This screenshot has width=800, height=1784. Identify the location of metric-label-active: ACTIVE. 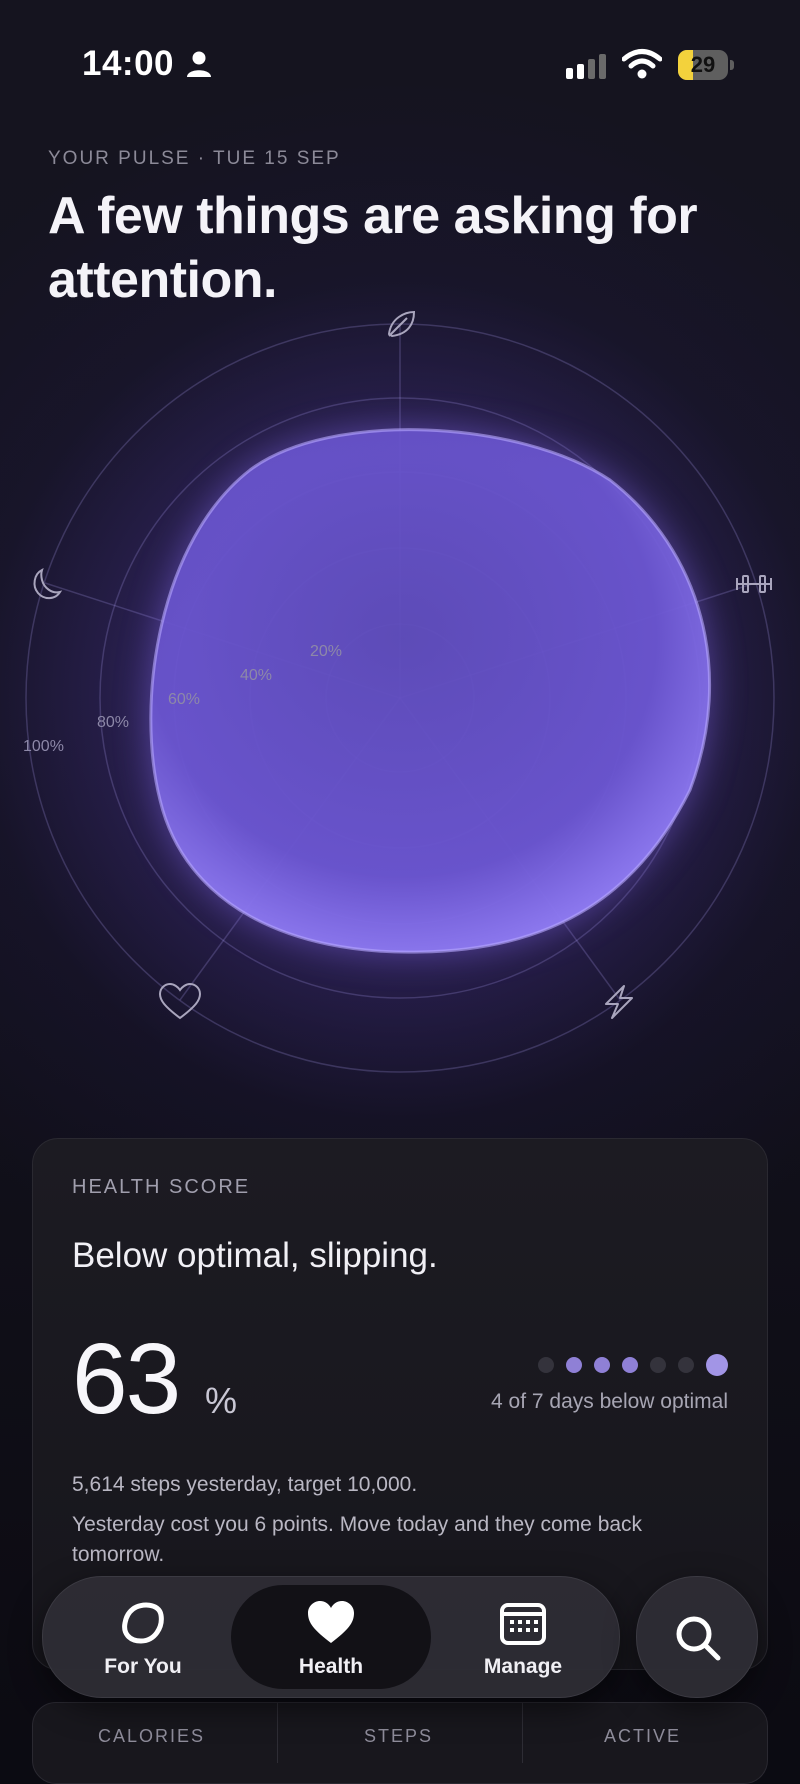
(643, 1736).